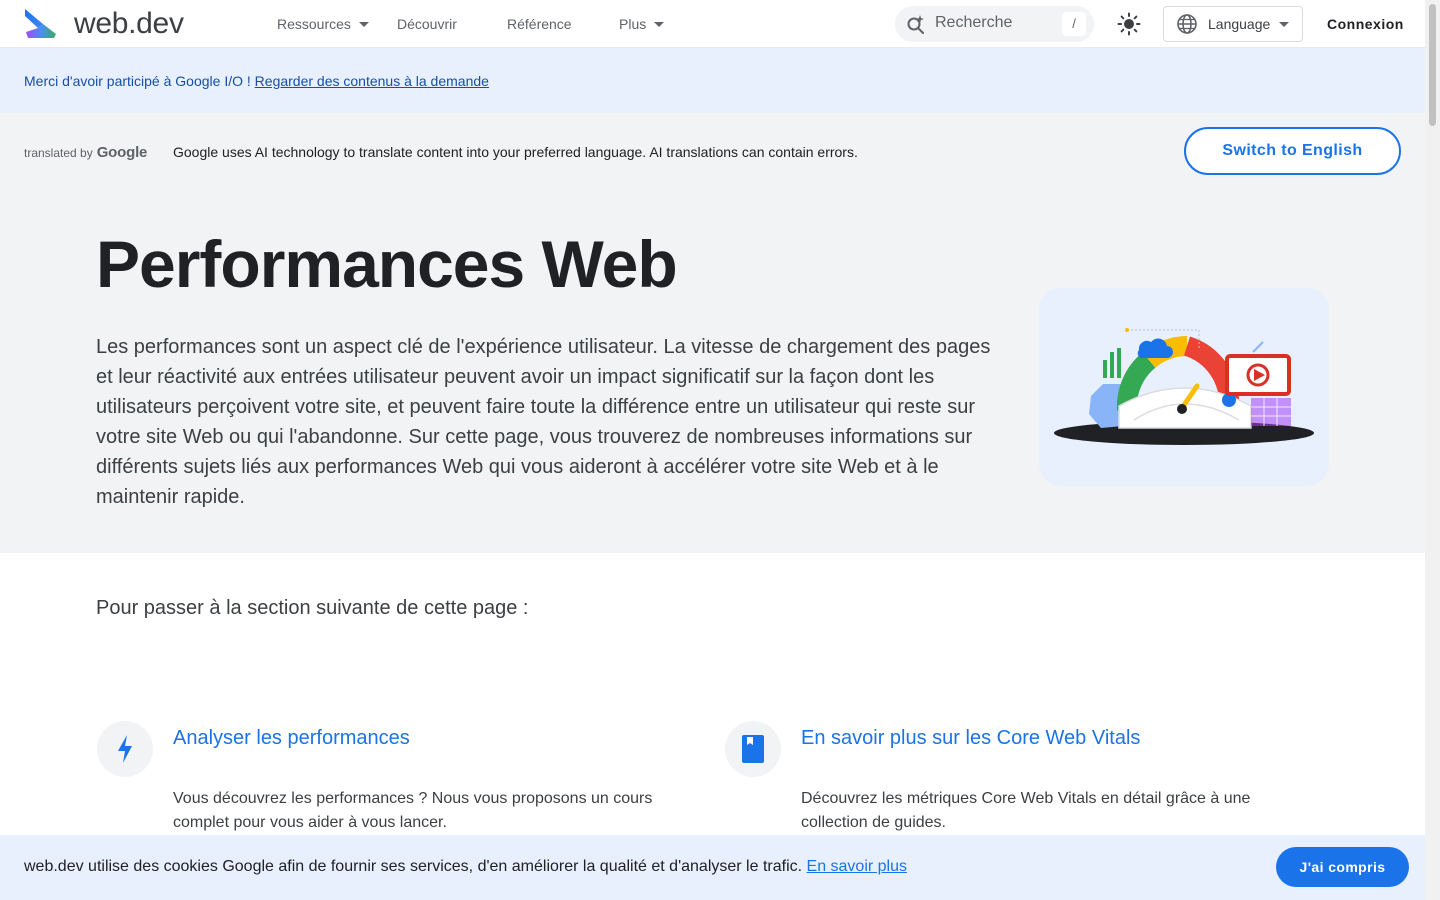 The height and width of the screenshot is (900, 1440). I want to click on card-title-link: En savoir plus sur les Core Web Vitals, so click(970, 738).